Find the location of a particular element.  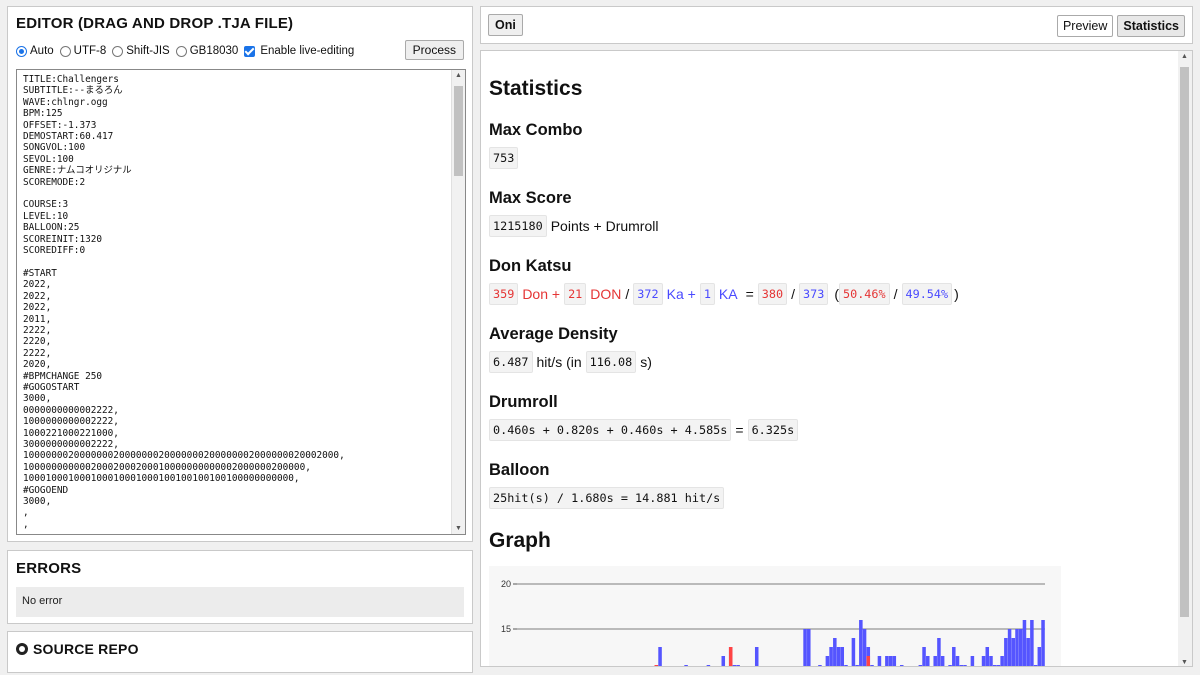

don-percent: 50.46% is located at coordinates (864, 294).